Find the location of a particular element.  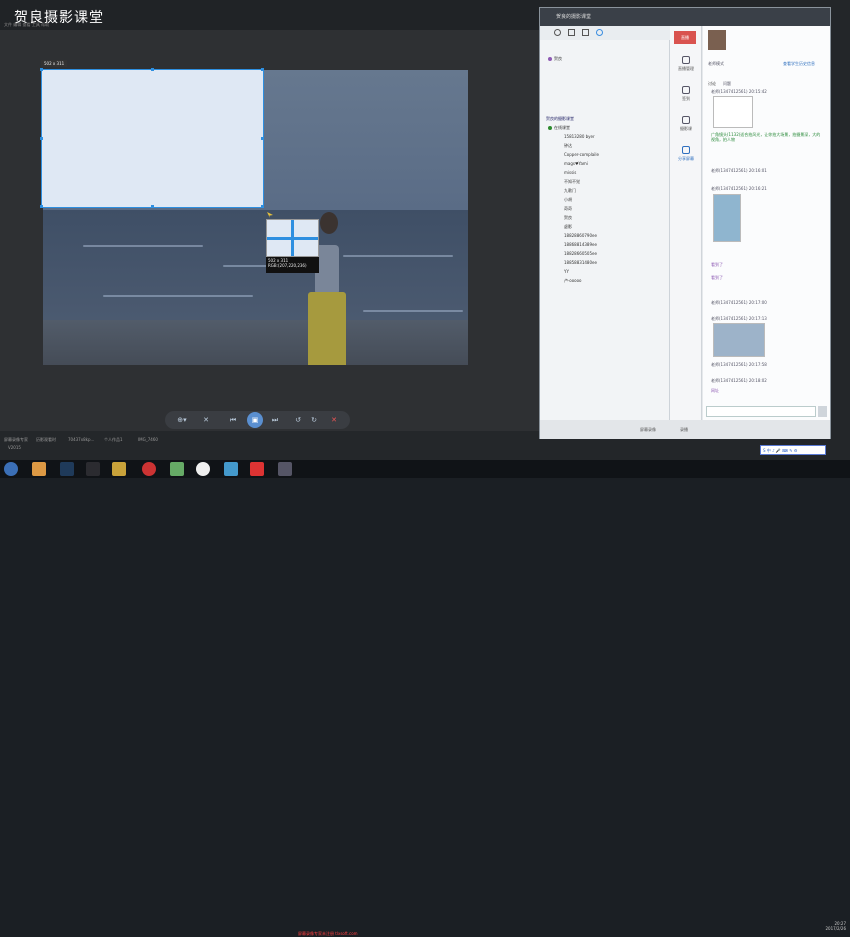

message-meta: 老师(1347412561) 20:16:21 is located at coordinates (739, 188).